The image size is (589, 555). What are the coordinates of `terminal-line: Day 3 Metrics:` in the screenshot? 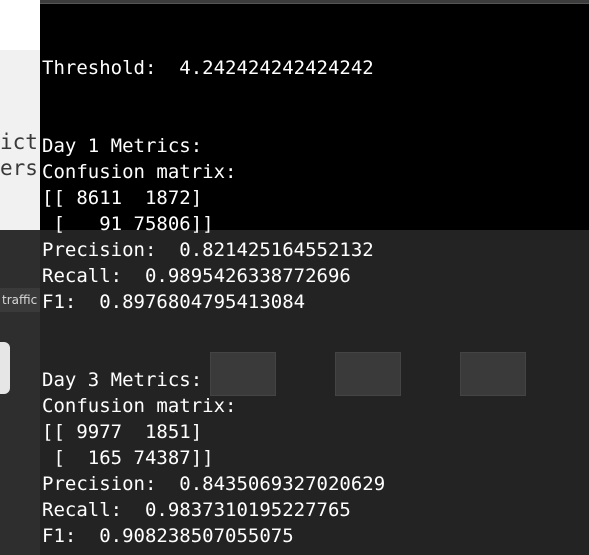 It's located at (122, 380).